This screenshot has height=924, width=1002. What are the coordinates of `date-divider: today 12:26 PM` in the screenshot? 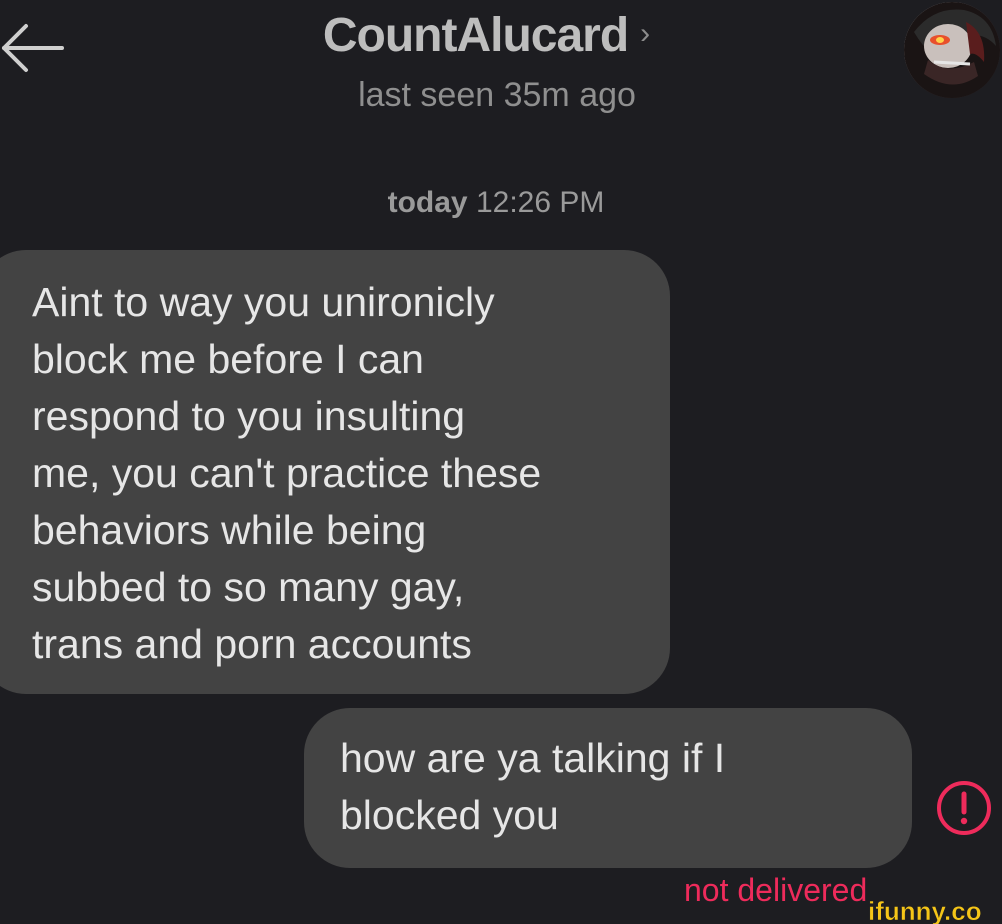 It's located at (501, 203).